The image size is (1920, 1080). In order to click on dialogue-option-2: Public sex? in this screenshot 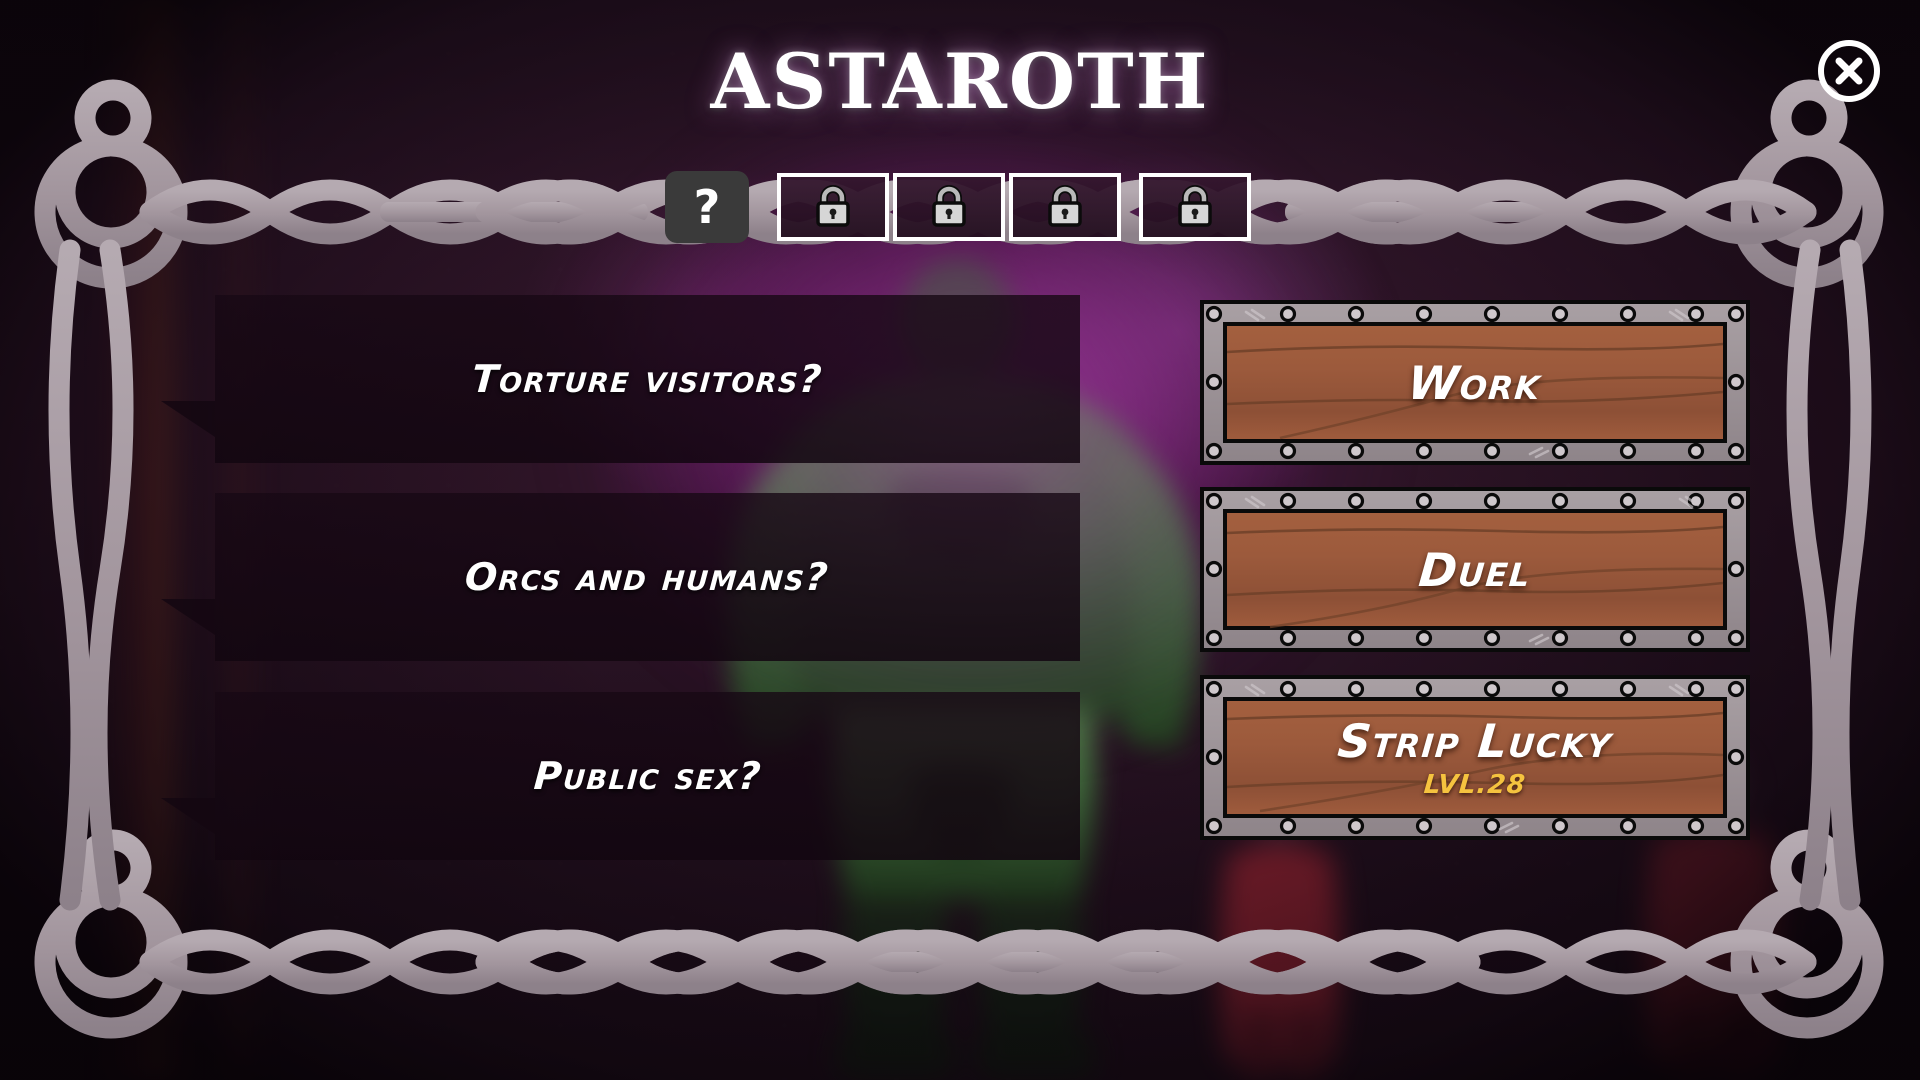, I will do `click(620, 776)`.